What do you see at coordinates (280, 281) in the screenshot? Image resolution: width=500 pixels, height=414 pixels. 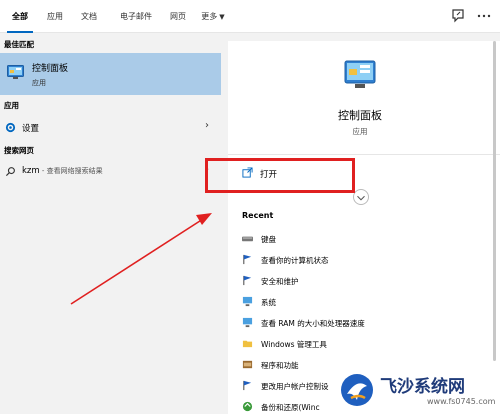 I see `recent-item-label: 安全和维护` at bounding box center [280, 281].